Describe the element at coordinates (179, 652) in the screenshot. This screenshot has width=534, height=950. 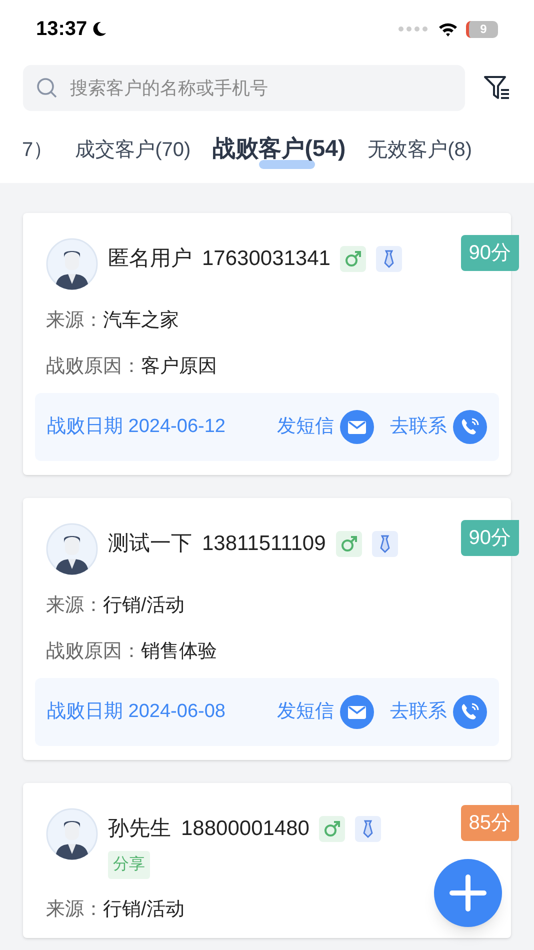
I see `field-value: 销售体验` at that location.